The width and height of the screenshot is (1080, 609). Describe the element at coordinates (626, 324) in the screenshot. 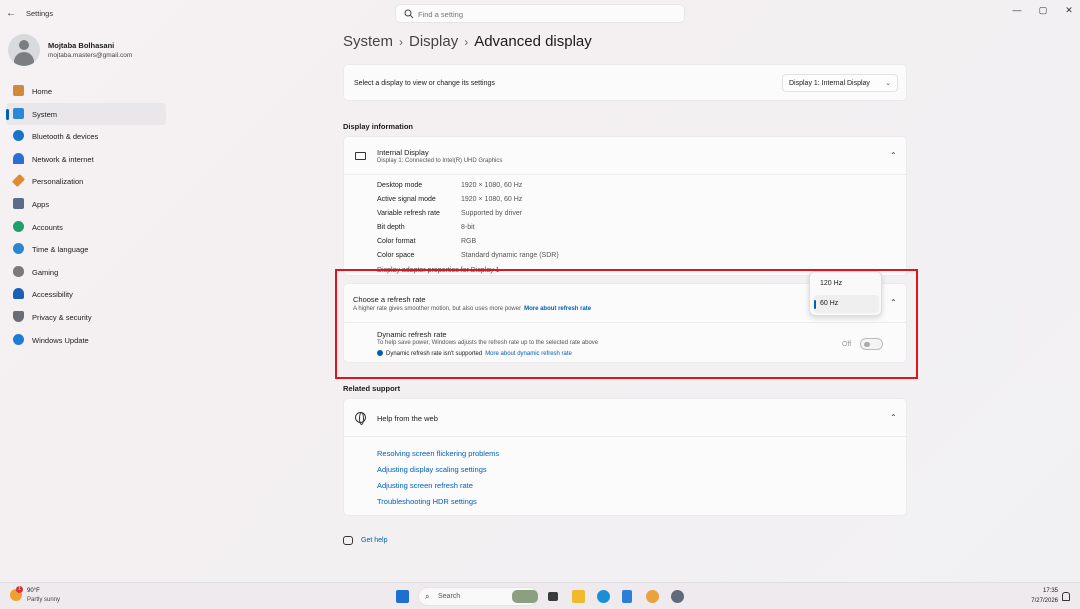

I see `highlight-box` at that location.